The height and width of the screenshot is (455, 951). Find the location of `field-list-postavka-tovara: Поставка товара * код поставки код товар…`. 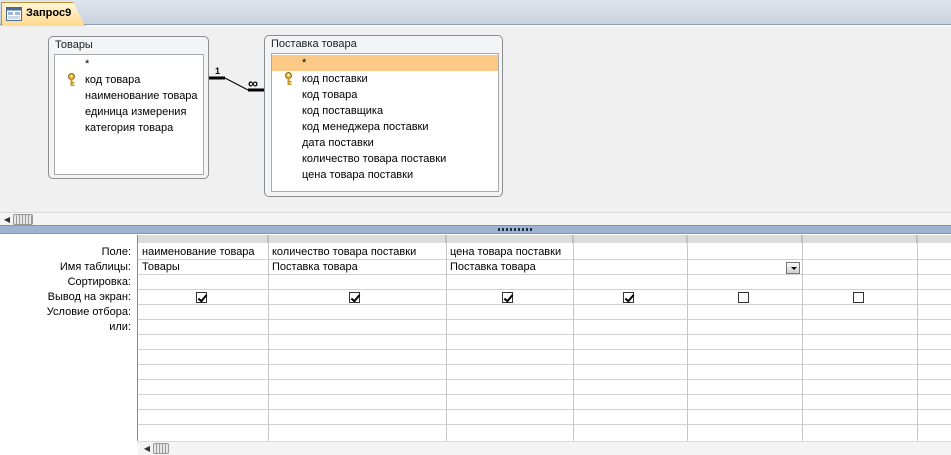

field-list-postavka-tovara: Поставка товара * код поставки код товар… is located at coordinates (383, 116).